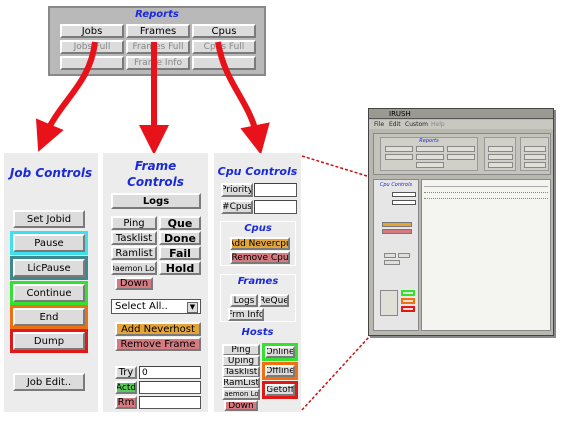  Describe the element at coordinates (408, 301) in the screenshot. I see `irush-mini-offline-btn` at that location.